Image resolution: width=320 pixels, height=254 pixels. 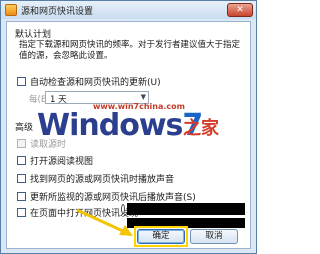 What do you see at coordinates (48, 145) in the screenshot?
I see `advanced-option-label: 读取源时` at bounding box center [48, 145].